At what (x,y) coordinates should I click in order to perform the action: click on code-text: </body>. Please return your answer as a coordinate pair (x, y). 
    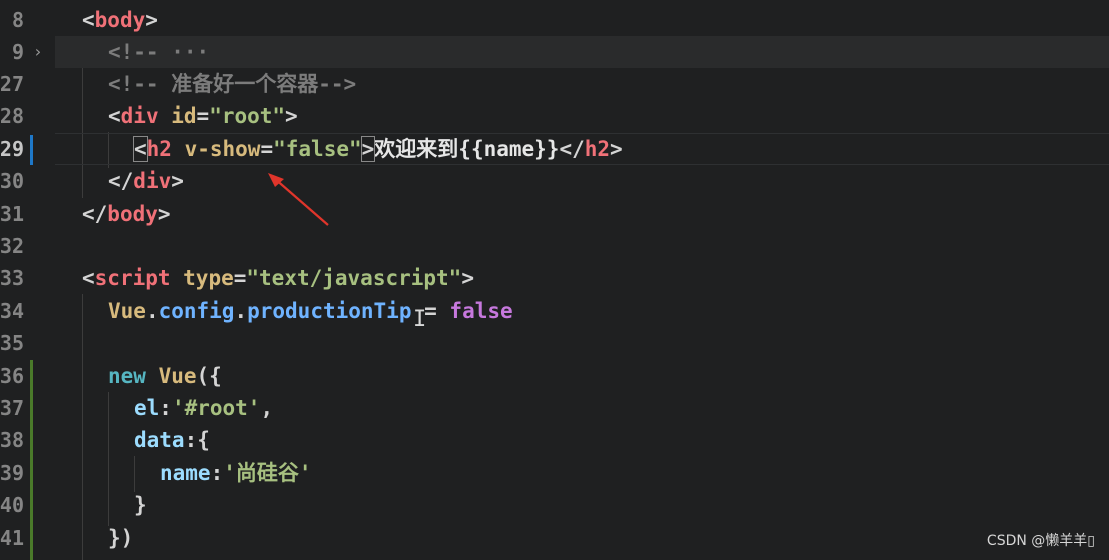
    Looking at the image, I should click on (126, 214).